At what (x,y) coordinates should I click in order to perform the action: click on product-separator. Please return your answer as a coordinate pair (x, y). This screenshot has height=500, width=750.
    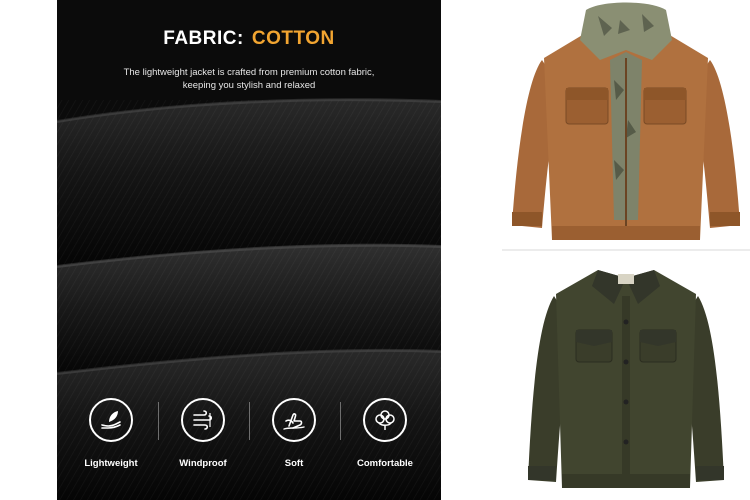
    Looking at the image, I should click on (626, 250).